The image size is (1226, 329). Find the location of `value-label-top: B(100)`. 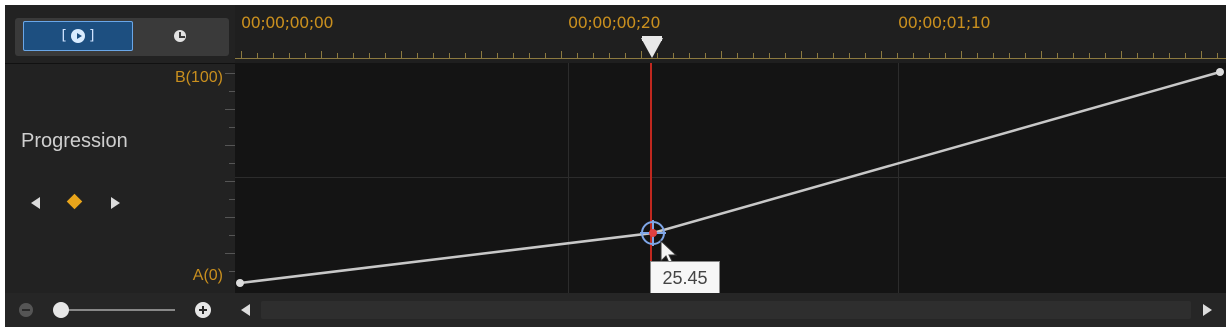

value-label-top: B(100) is located at coordinates (198, 77).